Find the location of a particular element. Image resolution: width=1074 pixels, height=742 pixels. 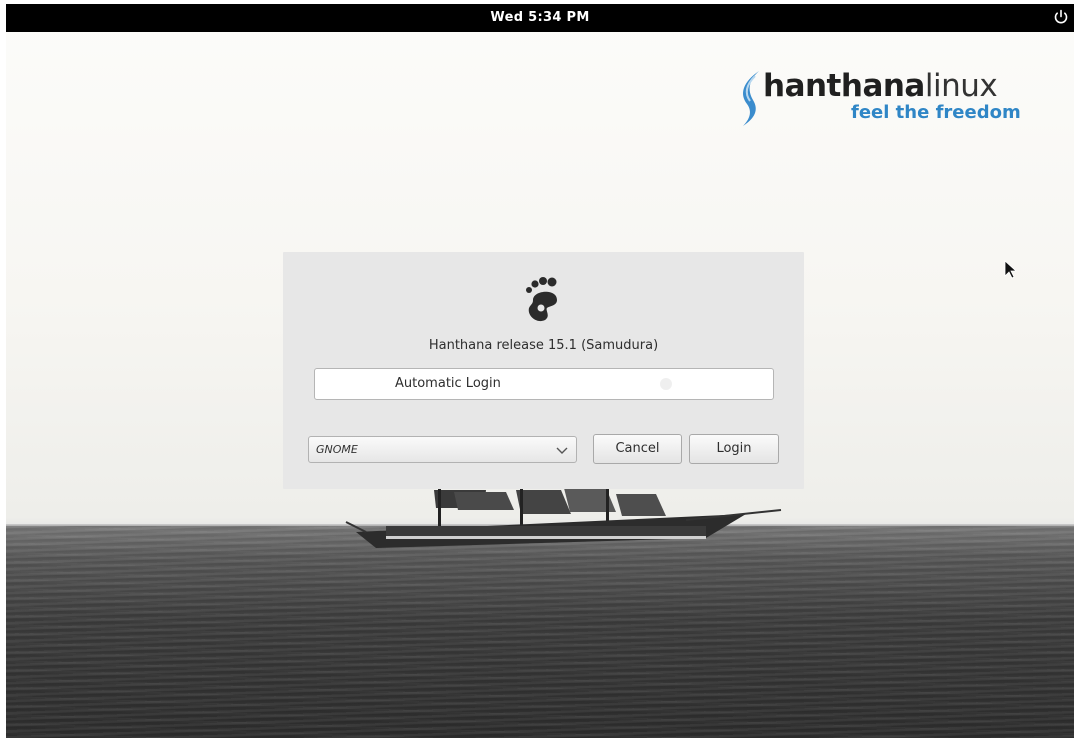

user-name-label: Automatic Login is located at coordinates (448, 383).